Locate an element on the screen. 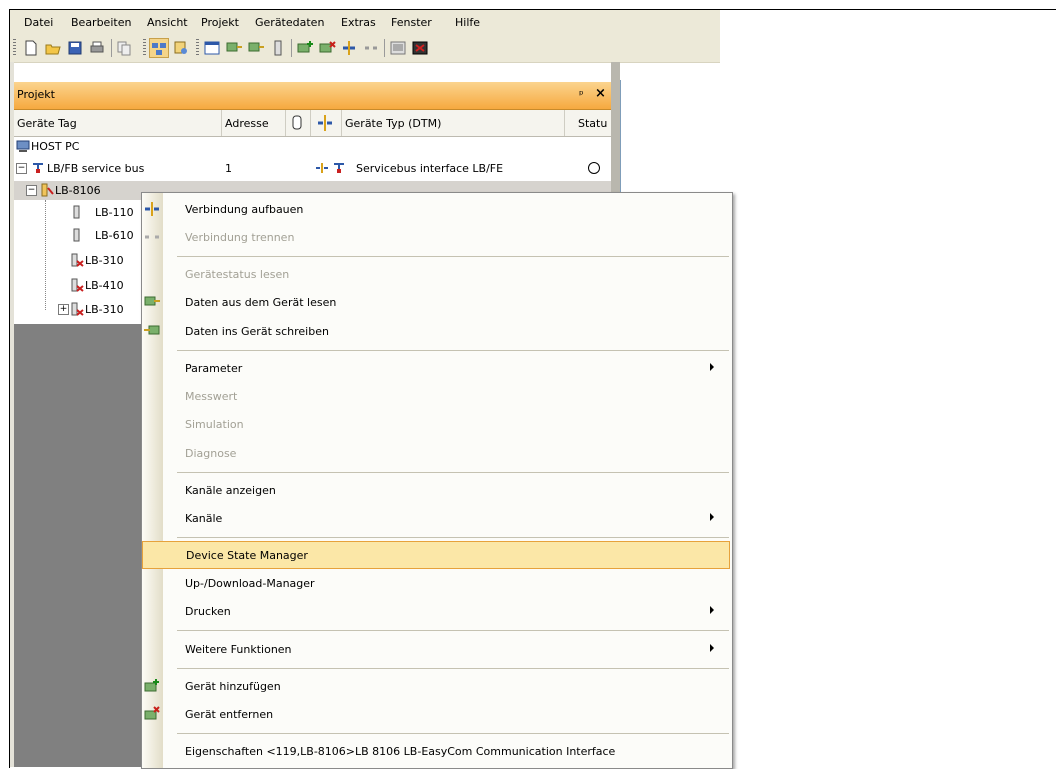 Image resolution: width=1064 pixels, height=769 pixels. network-view-icon is located at coordinates (159, 48).